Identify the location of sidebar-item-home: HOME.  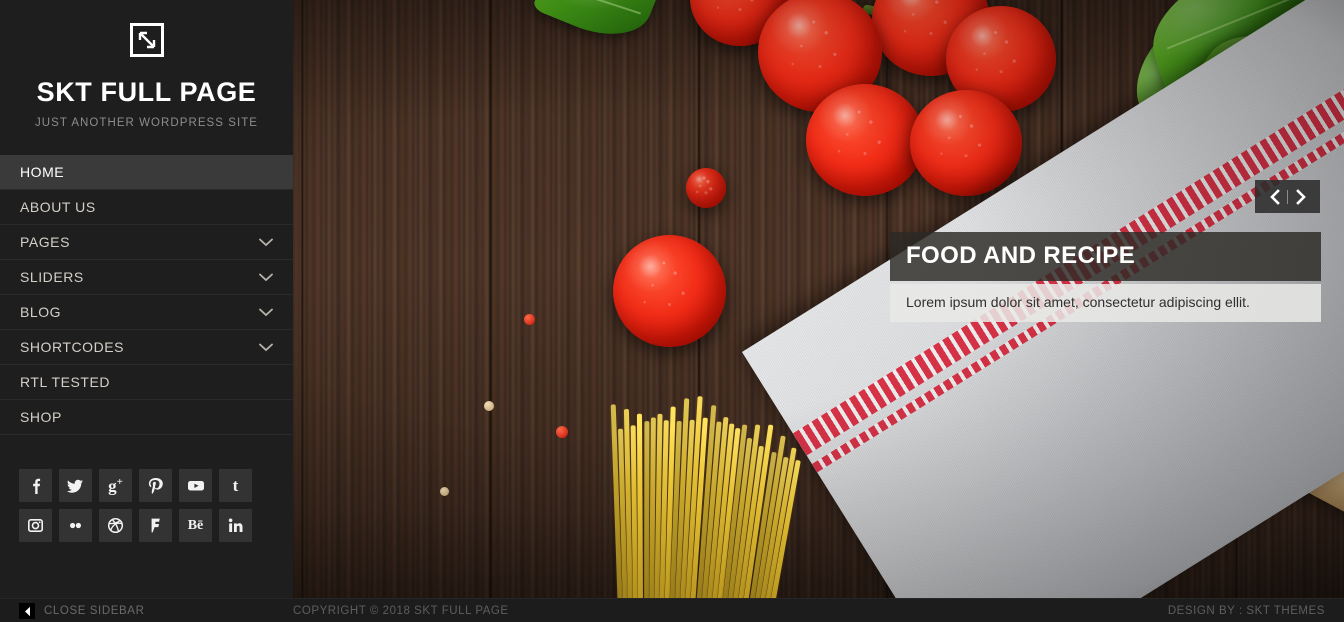
(146, 172).